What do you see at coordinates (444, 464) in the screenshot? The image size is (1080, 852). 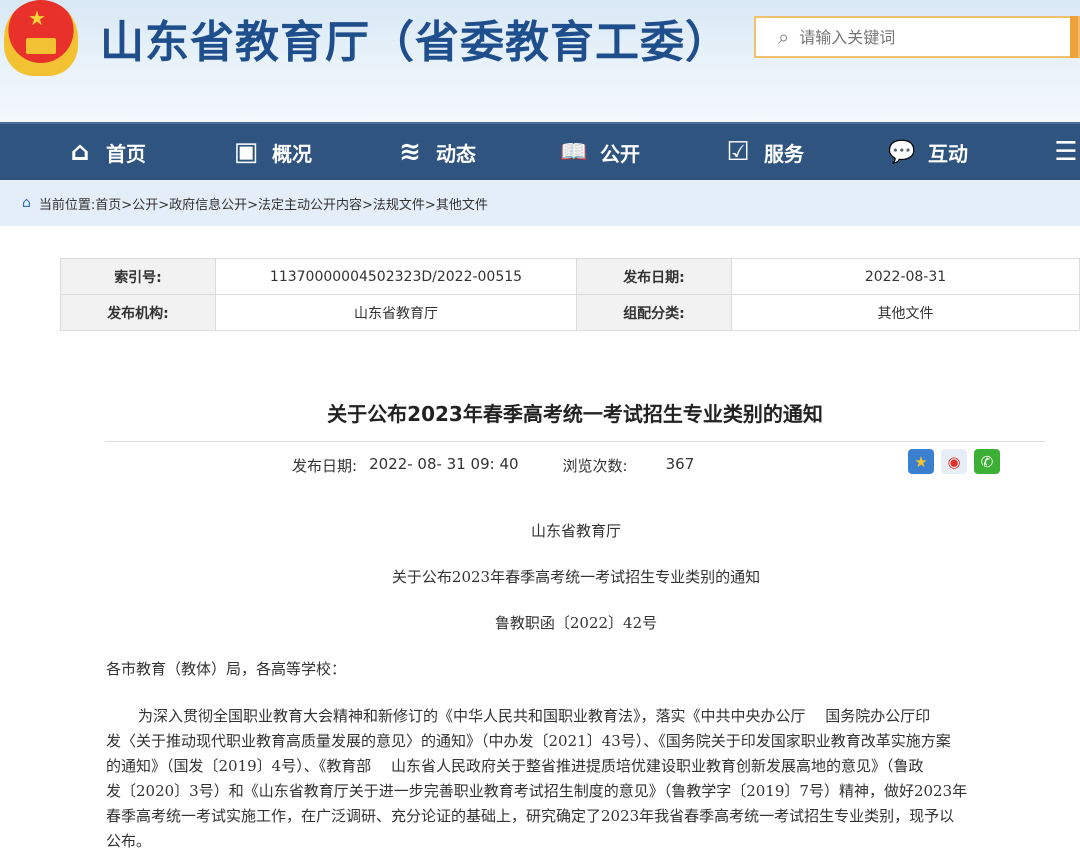 I see `pub-date-value: 2022- 08- 31 09: 40` at bounding box center [444, 464].